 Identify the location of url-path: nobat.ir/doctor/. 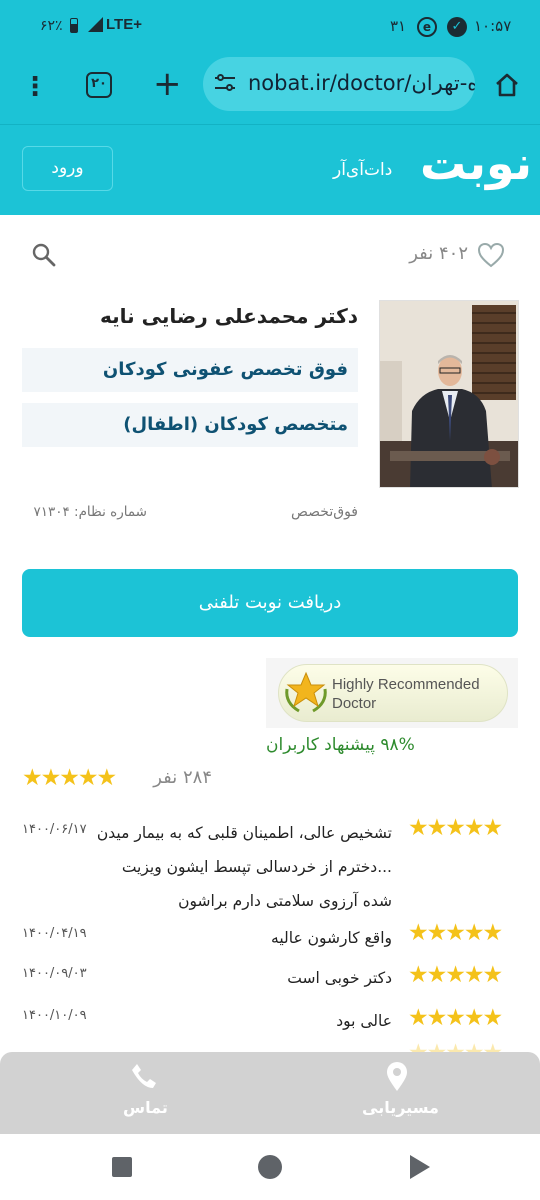
(330, 83).